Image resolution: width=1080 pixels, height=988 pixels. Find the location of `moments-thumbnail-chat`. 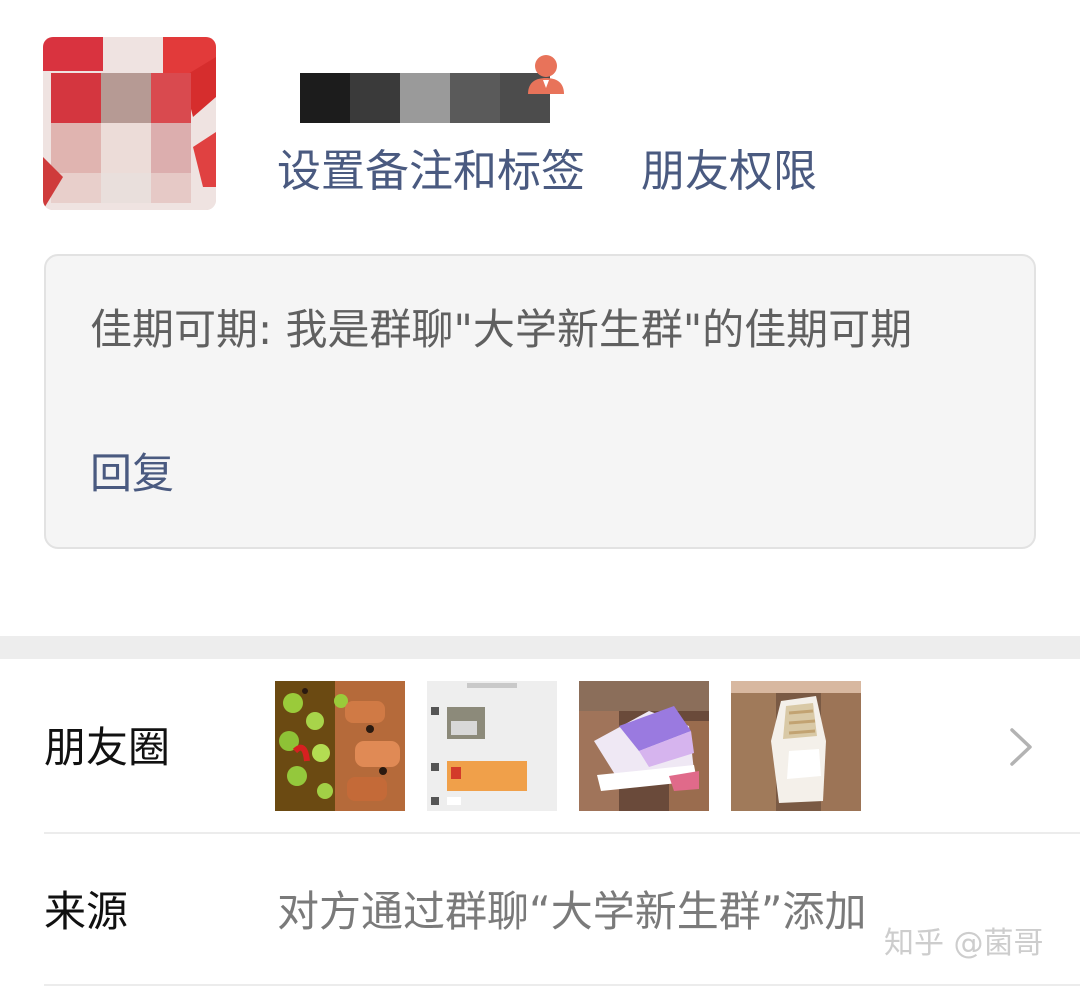

moments-thumbnail-chat is located at coordinates (492, 746).